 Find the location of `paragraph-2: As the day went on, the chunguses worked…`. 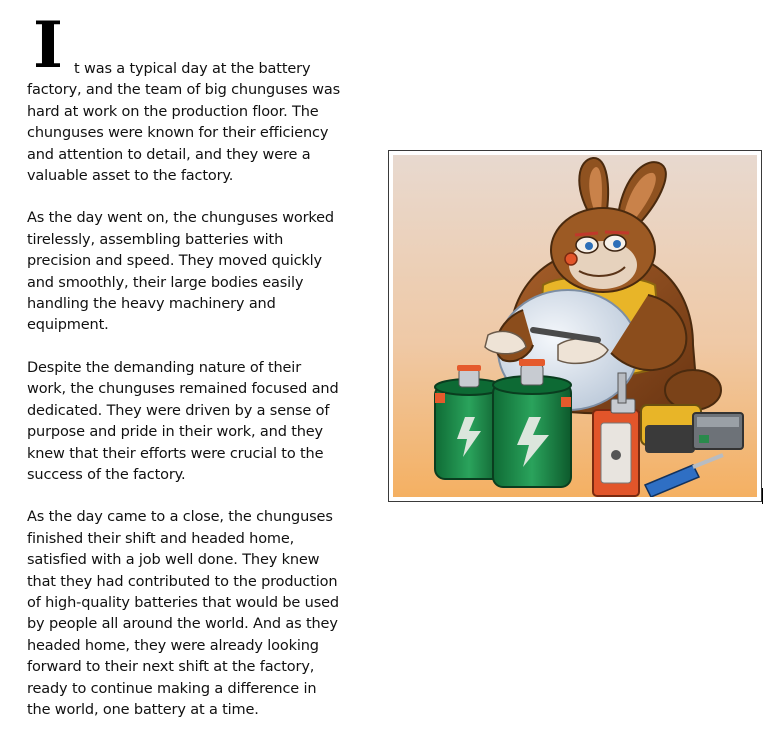

paragraph-2: As the day went on, the chunguses worked… is located at coordinates (180, 272).